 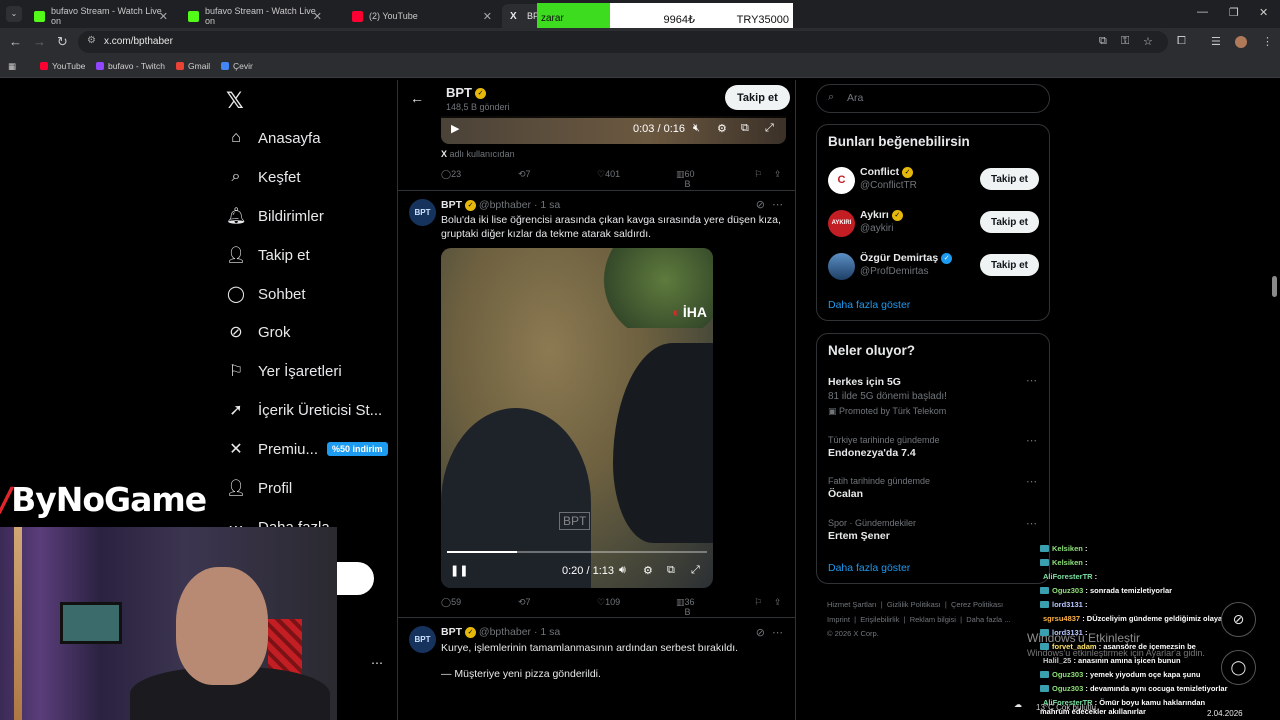 What do you see at coordinates (417, 98) in the screenshot?
I see `back-arrow-icon: ←` at bounding box center [417, 98].